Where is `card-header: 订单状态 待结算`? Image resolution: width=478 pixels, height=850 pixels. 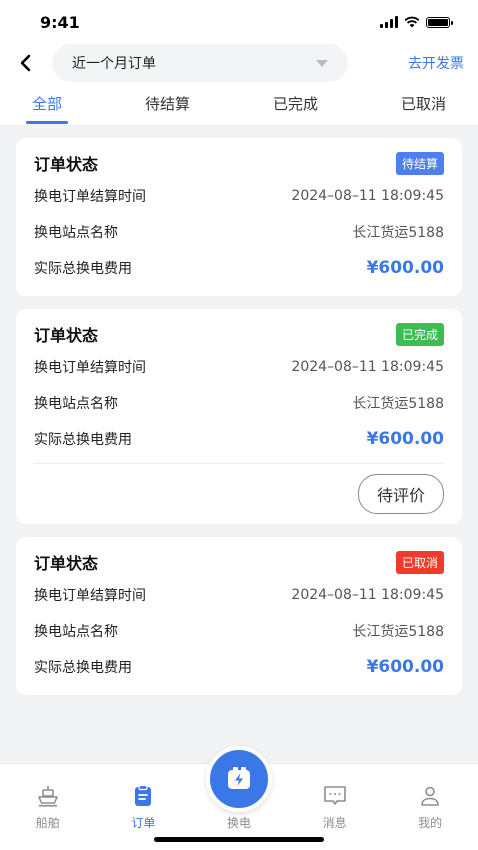 card-header: 订单状态 待结算 is located at coordinates (239, 163).